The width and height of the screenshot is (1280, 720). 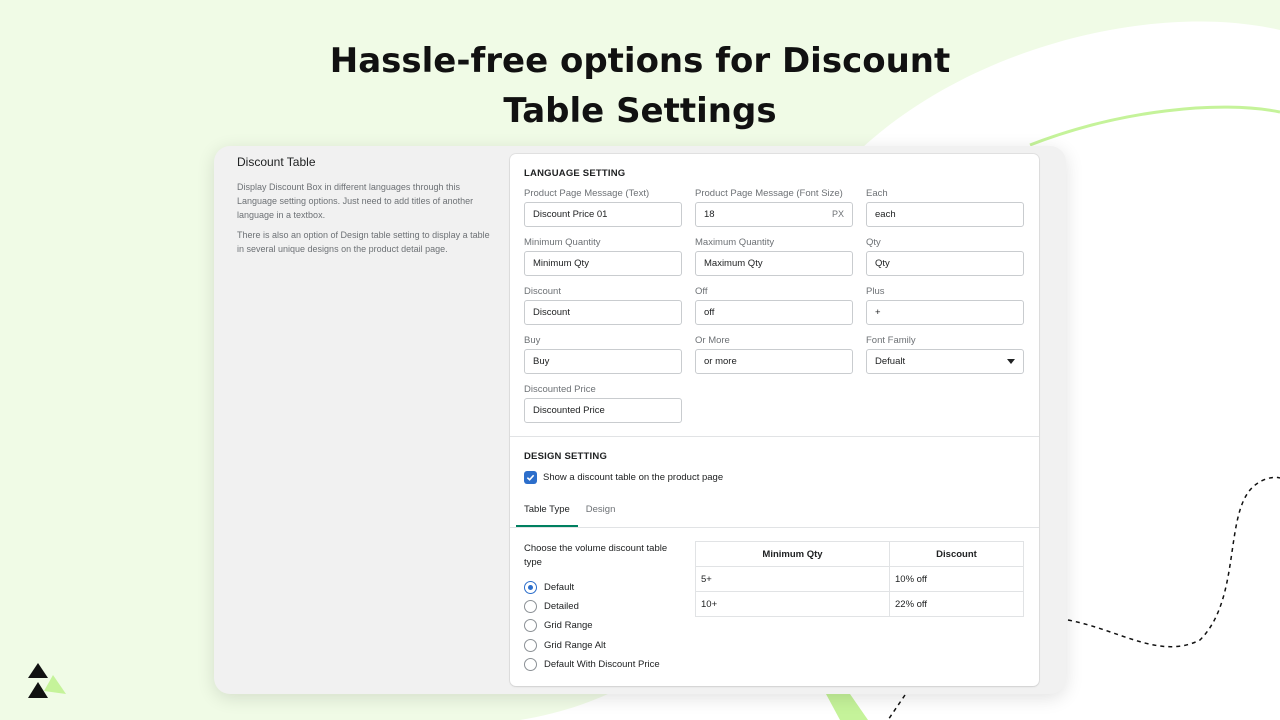 I want to click on field-discounted-price: Discounted Price Discounted Price, so click(x=603, y=403).